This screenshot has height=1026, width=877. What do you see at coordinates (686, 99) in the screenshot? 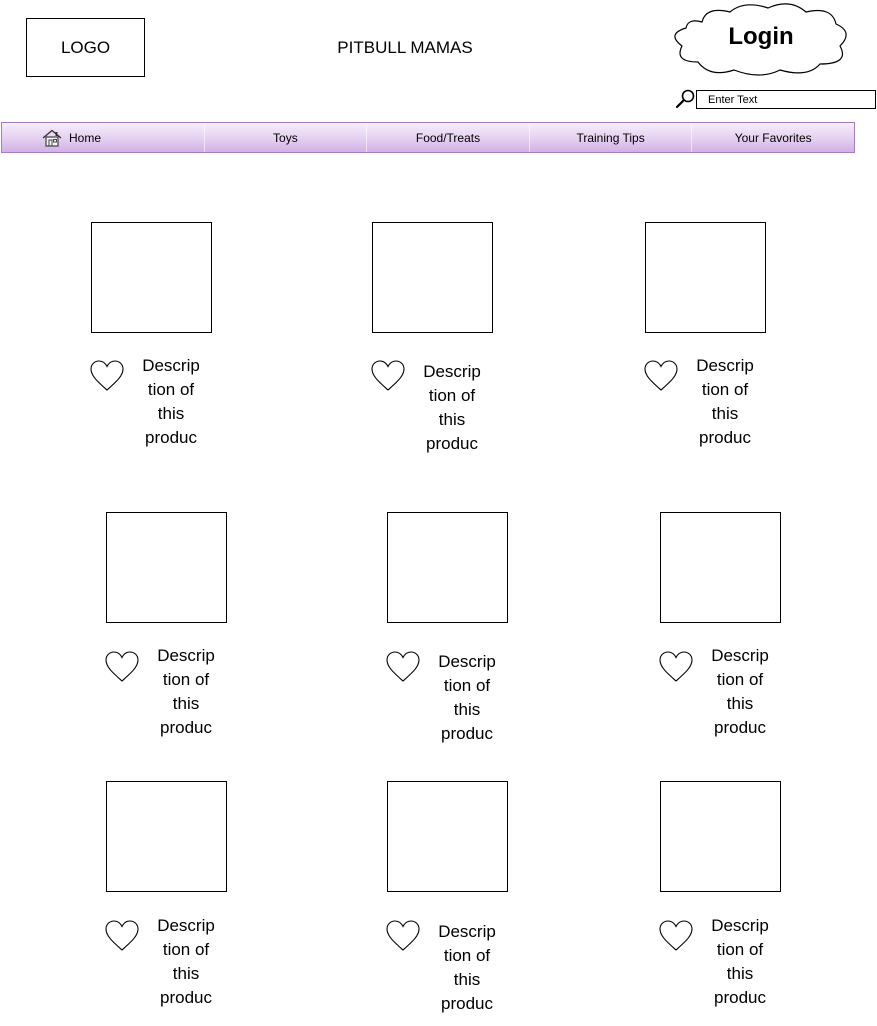
I see `search-icon` at bounding box center [686, 99].